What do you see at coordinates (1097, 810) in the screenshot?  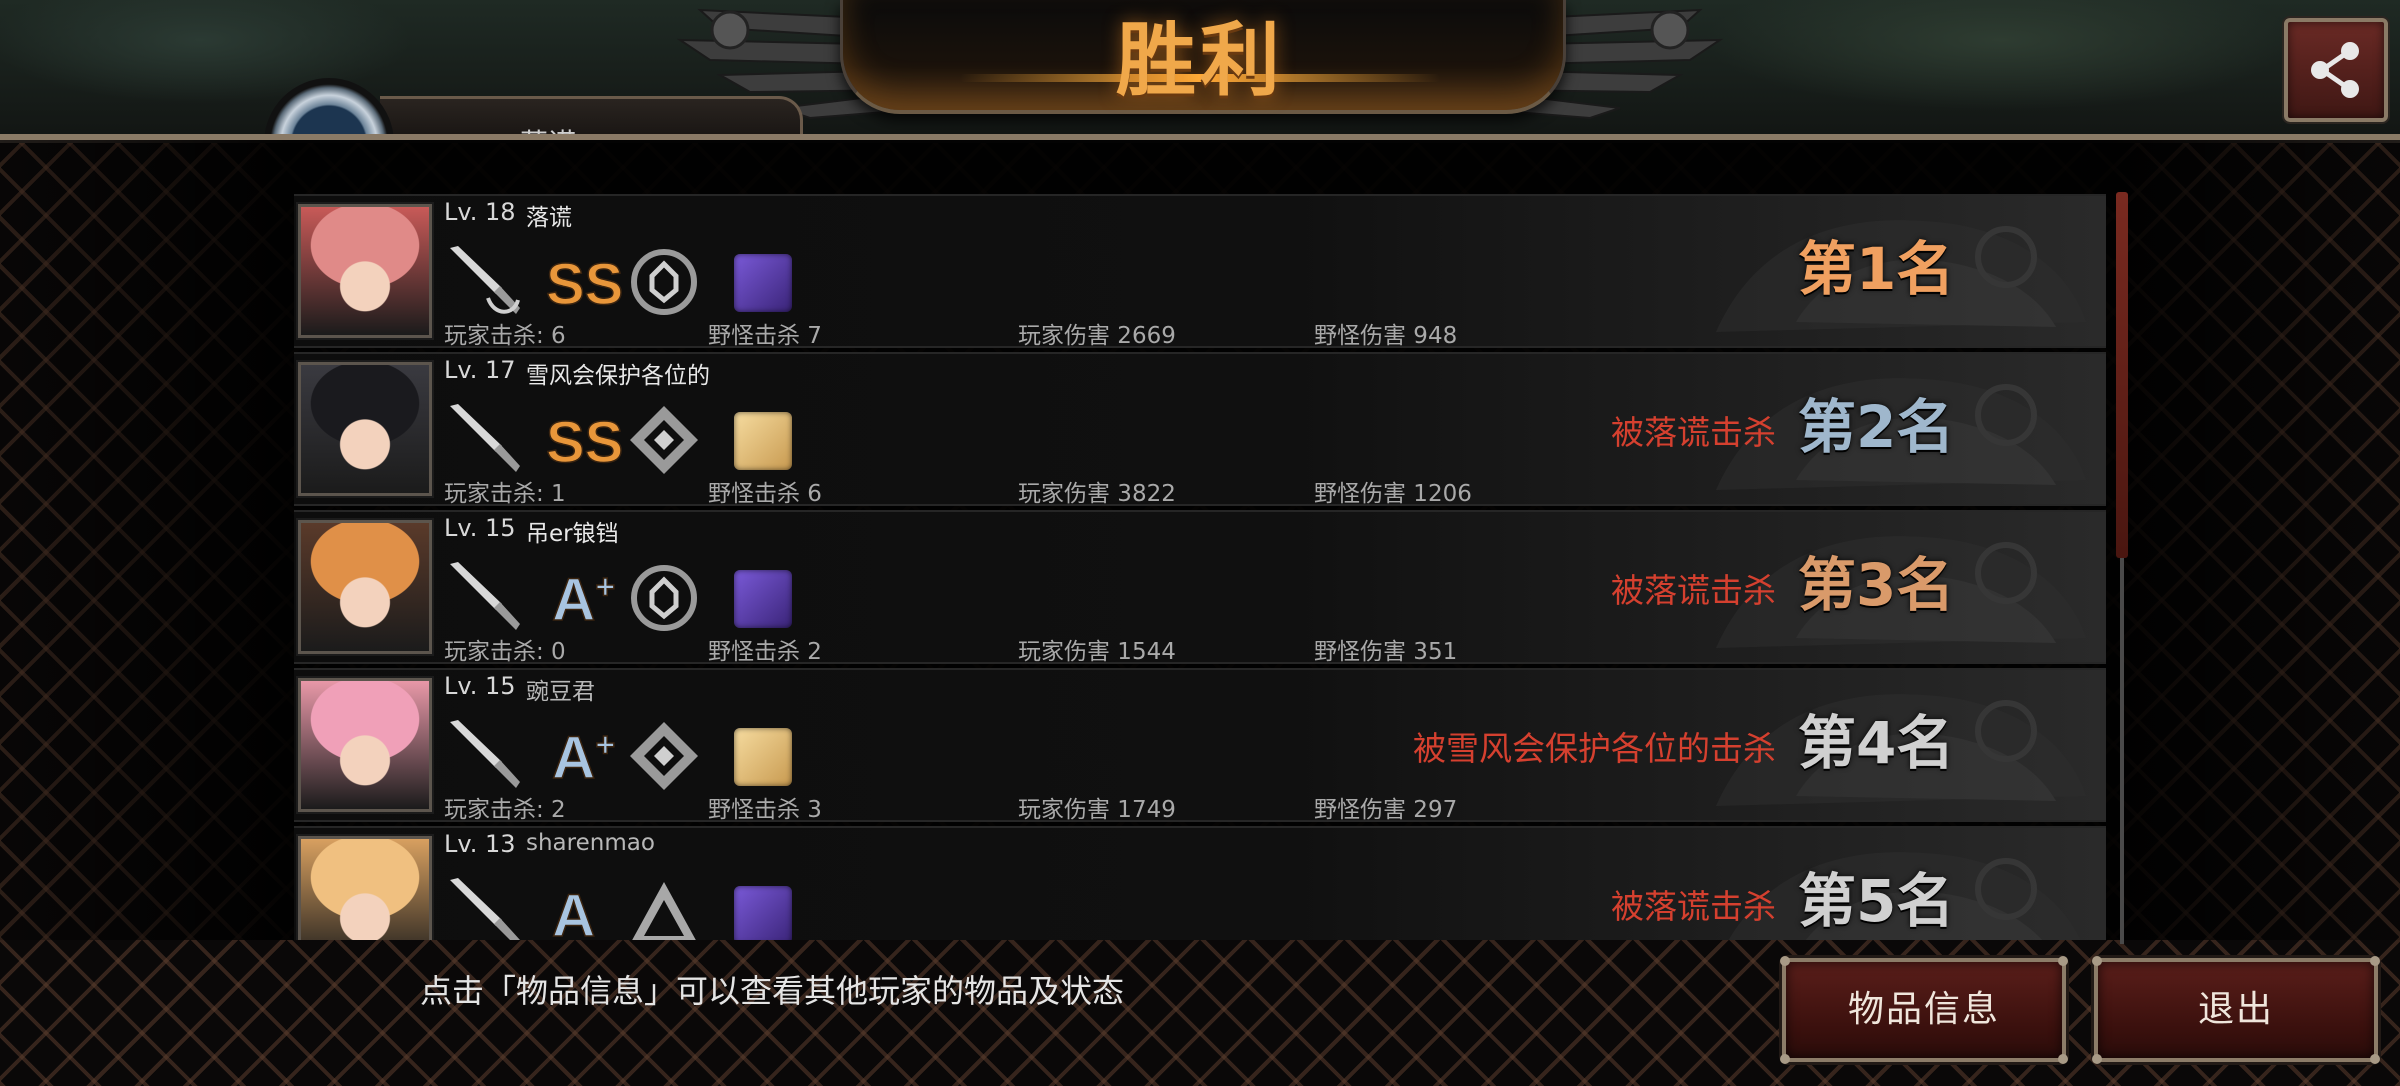 I see `player-damage: 玩家伤害 1749` at bounding box center [1097, 810].